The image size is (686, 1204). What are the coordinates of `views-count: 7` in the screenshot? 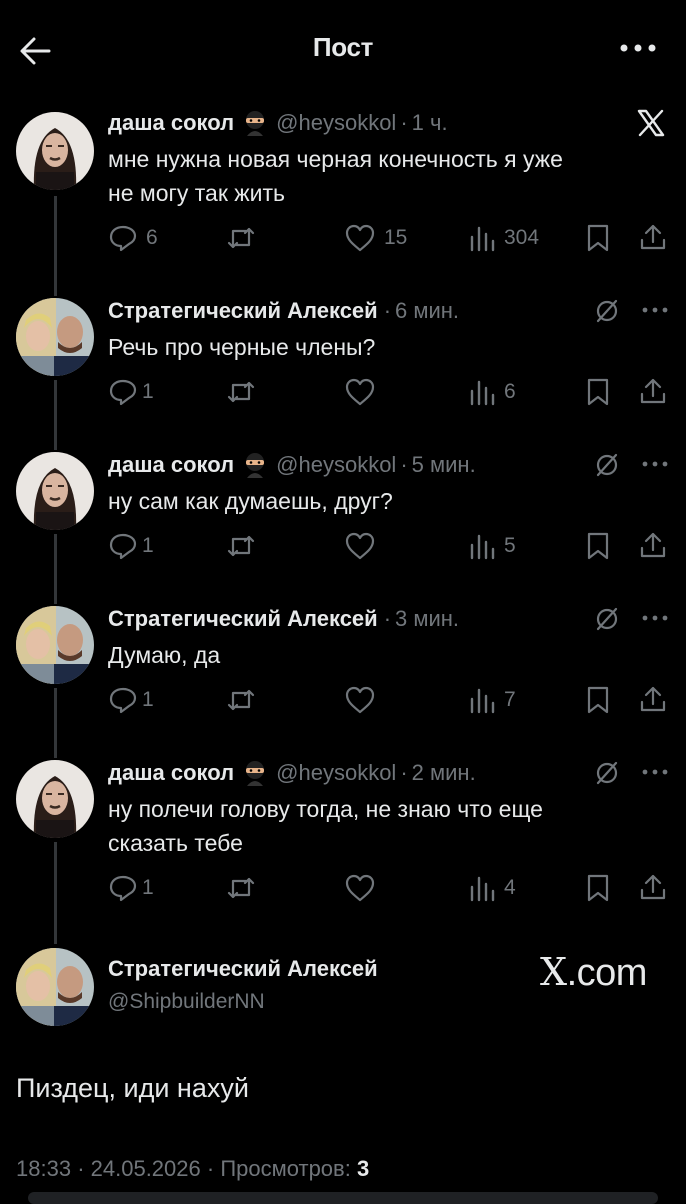 It's located at (510, 699).